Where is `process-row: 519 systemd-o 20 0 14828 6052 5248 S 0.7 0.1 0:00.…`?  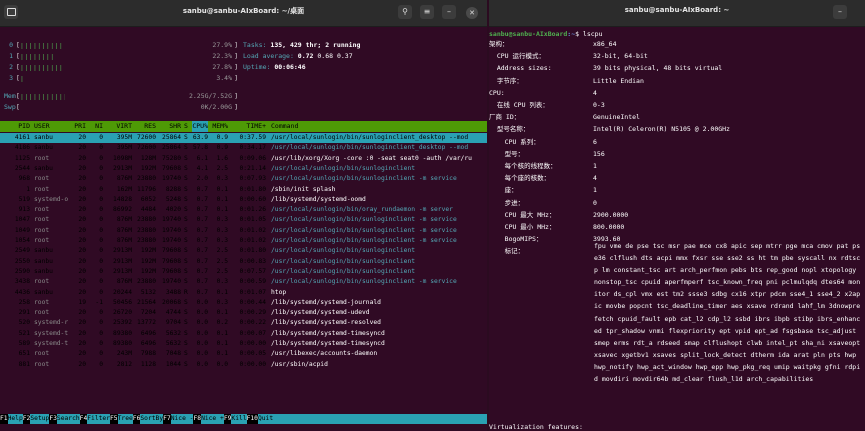 process-row: 519 systemd-o 20 0 14828 6052 5248 S 0.7 0.1 0:00.… is located at coordinates (243, 200).